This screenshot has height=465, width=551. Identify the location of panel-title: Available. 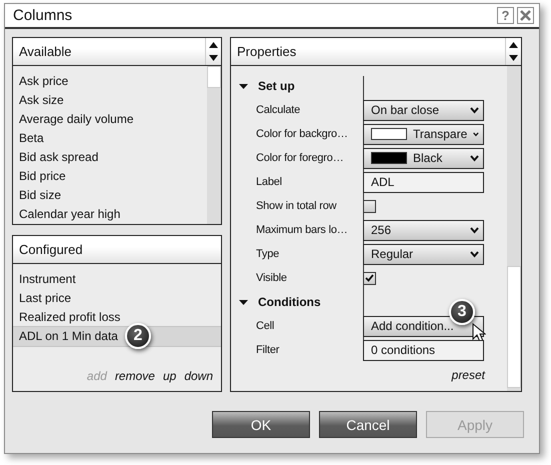
(45, 51).